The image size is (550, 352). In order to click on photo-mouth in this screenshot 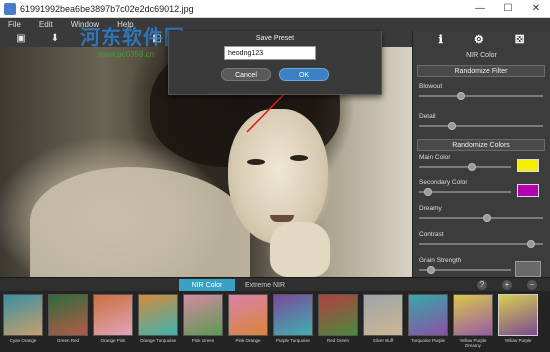, I will do `click(282, 218)`.